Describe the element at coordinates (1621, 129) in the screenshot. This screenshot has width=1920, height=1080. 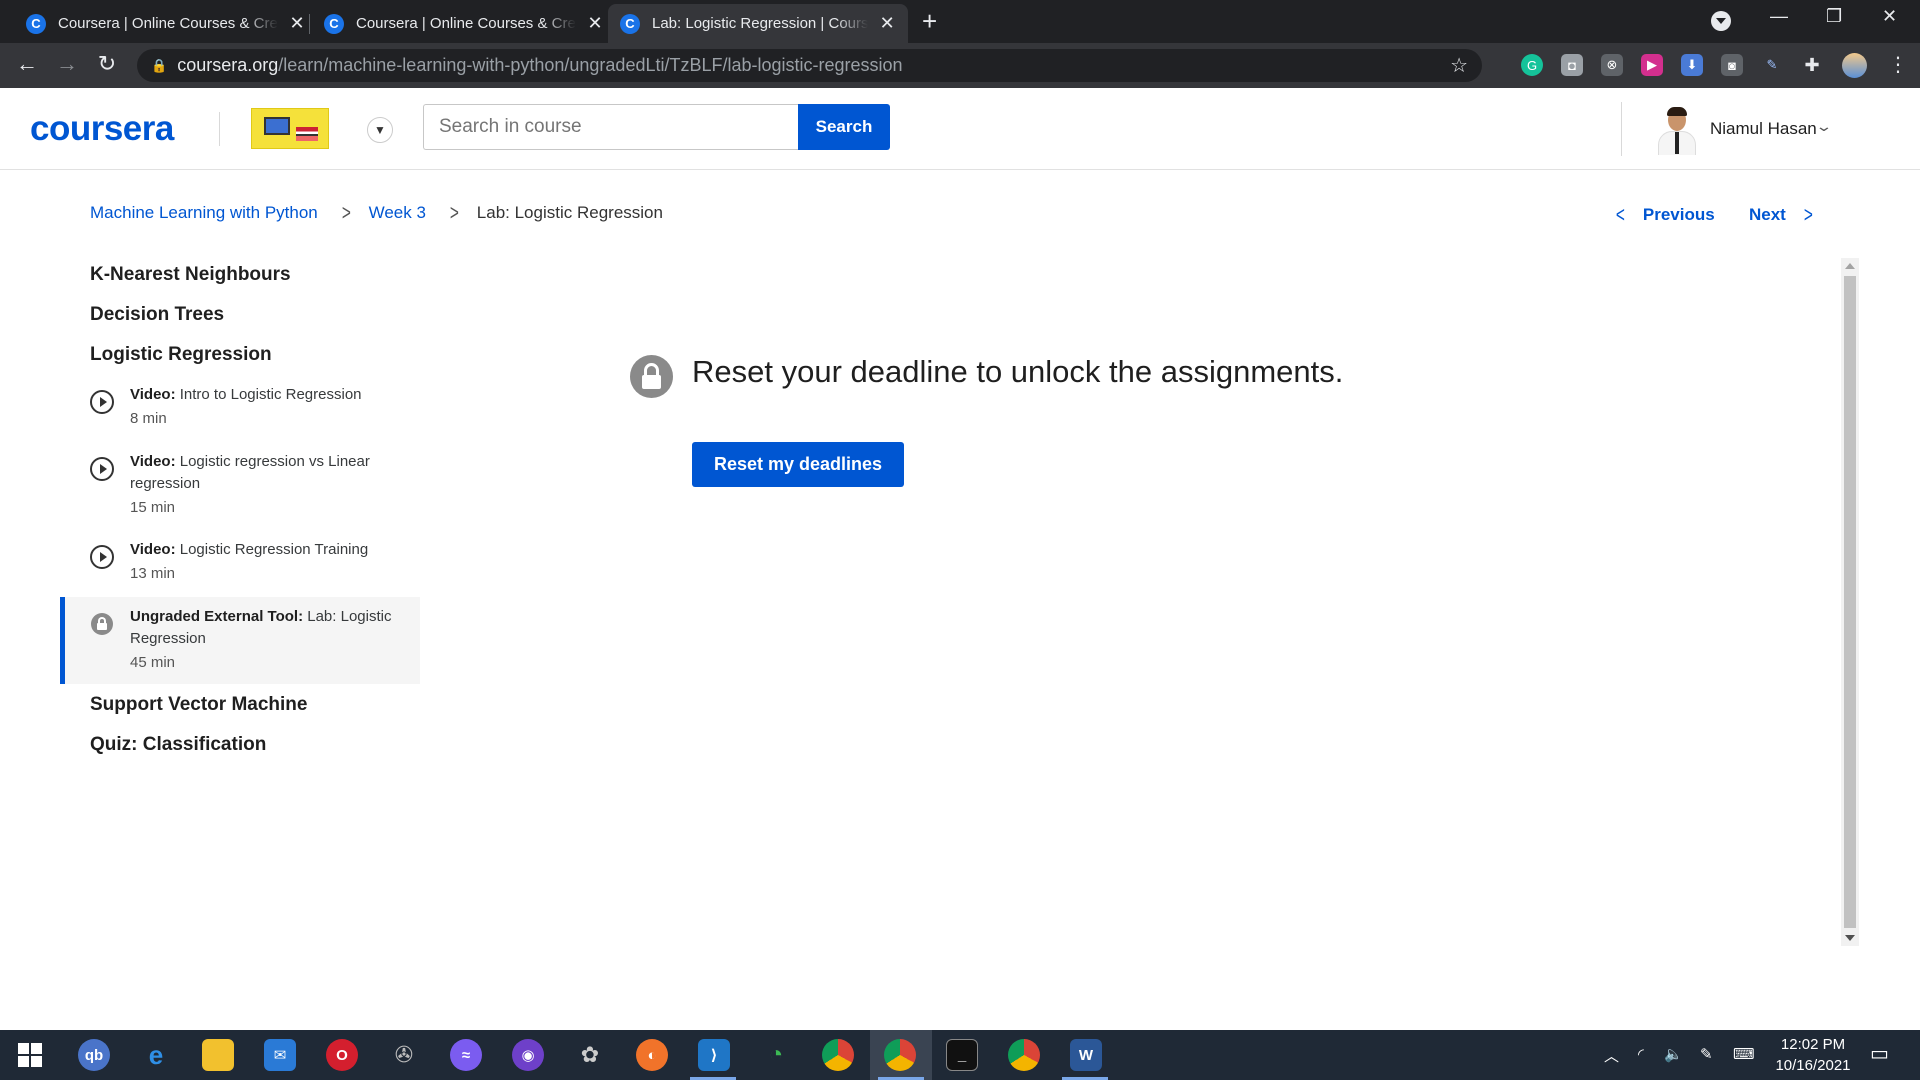
I see `header-divider` at that location.